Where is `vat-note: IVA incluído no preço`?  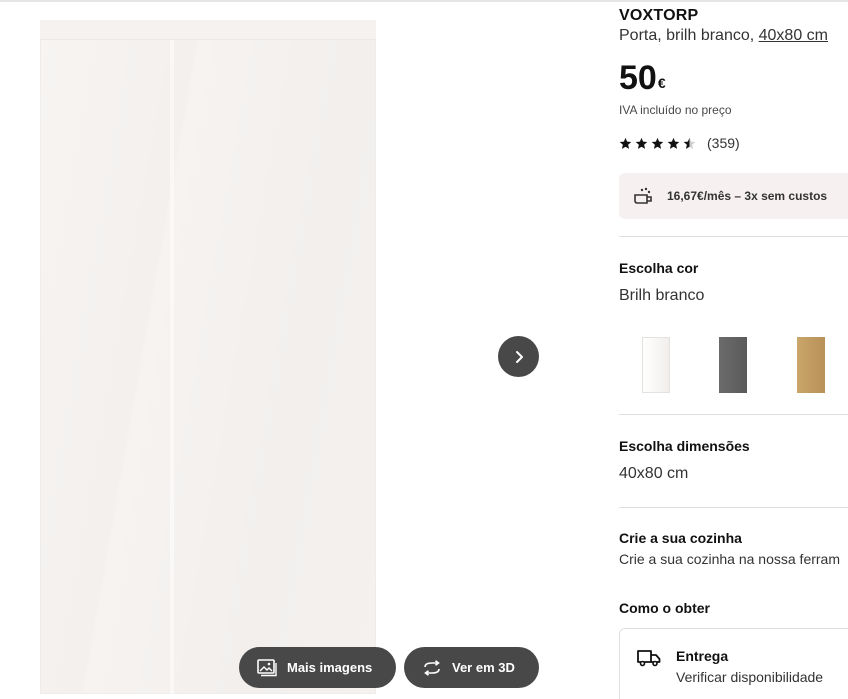
vat-note: IVA incluído no preço is located at coordinates (675, 110).